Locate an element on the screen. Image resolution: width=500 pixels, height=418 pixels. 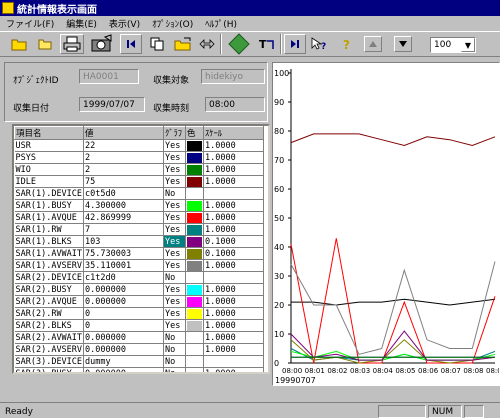
cell-name: IDLE is located at coordinates (49, 181).